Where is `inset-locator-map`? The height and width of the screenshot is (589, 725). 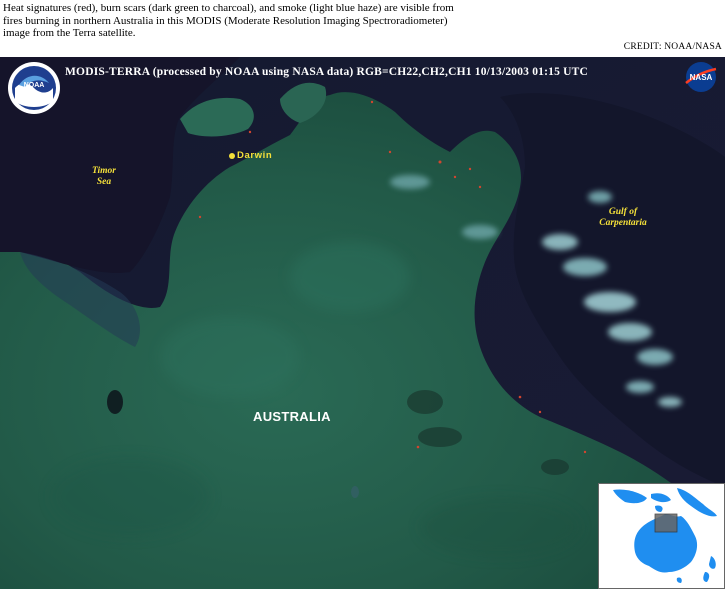 inset-locator-map is located at coordinates (661, 536).